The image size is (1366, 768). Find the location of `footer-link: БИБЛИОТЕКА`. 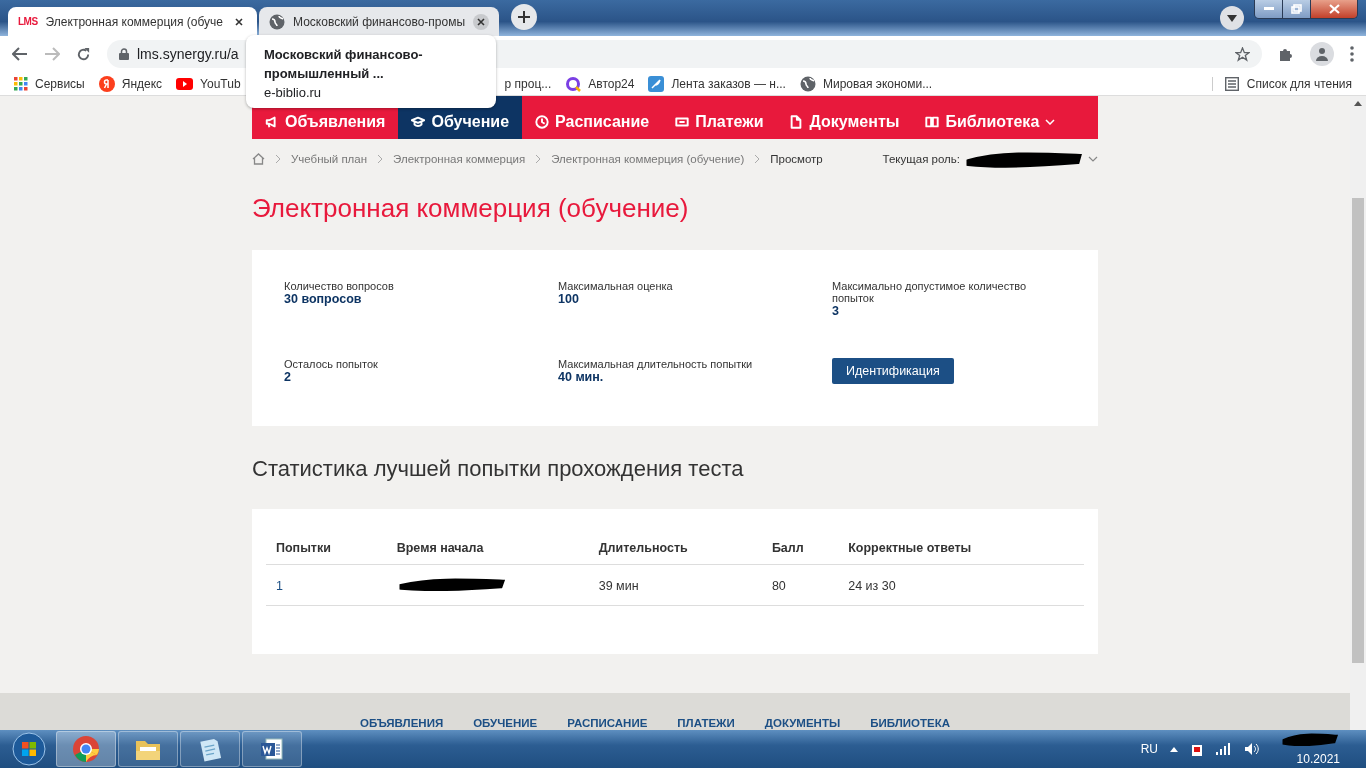

footer-link: БИБЛИОТЕКА is located at coordinates (910, 723).